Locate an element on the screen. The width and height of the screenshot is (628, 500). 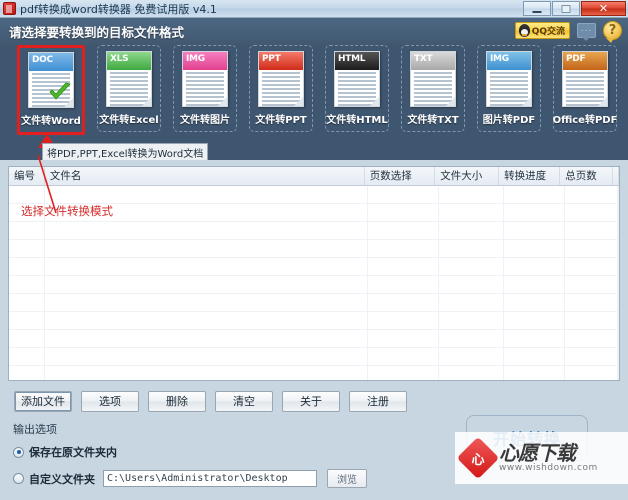
radio-same-folder-indicator is located at coordinates (18, 452).